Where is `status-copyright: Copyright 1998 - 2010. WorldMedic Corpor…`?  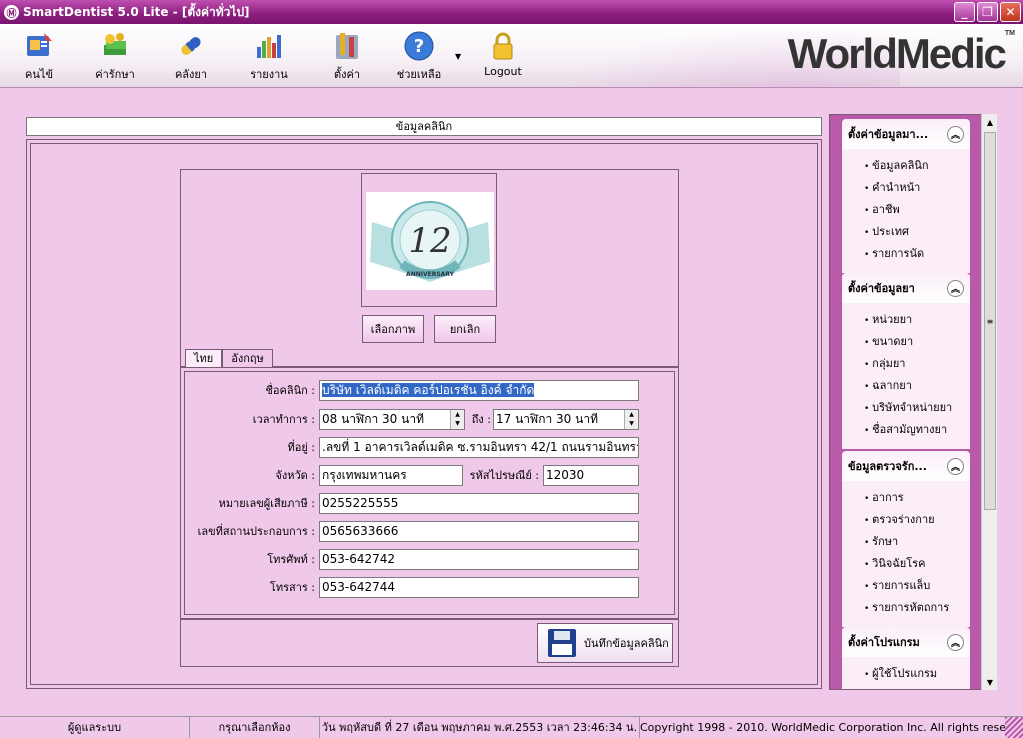 status-copyright: Copyright 1998 - 2010. WorldMedic Corpor… is located at coordinates (822, 727).